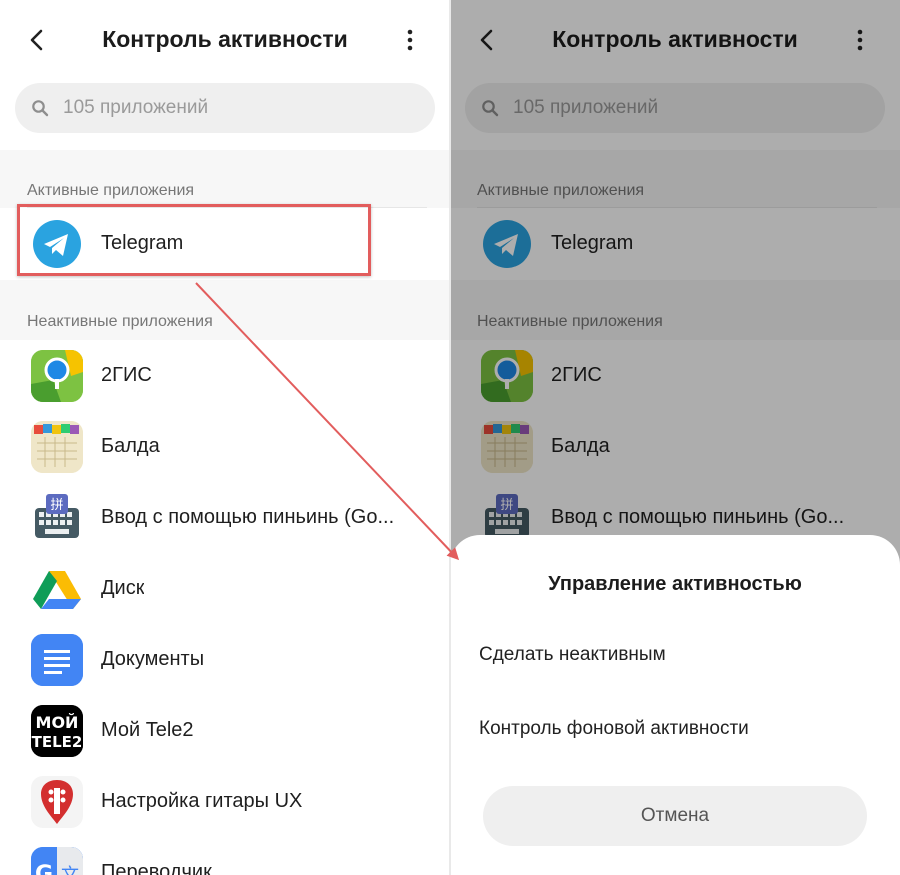 The width and height of the screenshot is (900, 875). Describe the element at coordinates (233, 108) in the screenshot. I see `search-input` at that location.